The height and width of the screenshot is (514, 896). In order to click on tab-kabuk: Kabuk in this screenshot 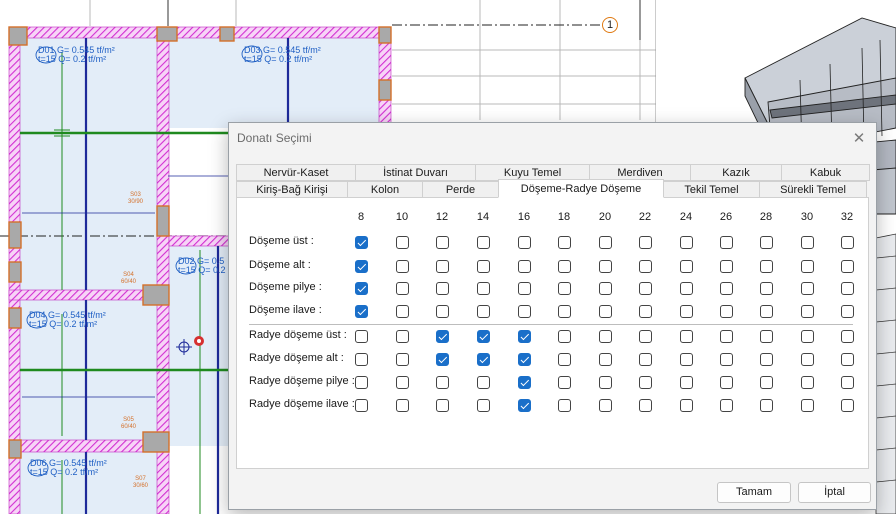, I will do `click(825, 172)`.